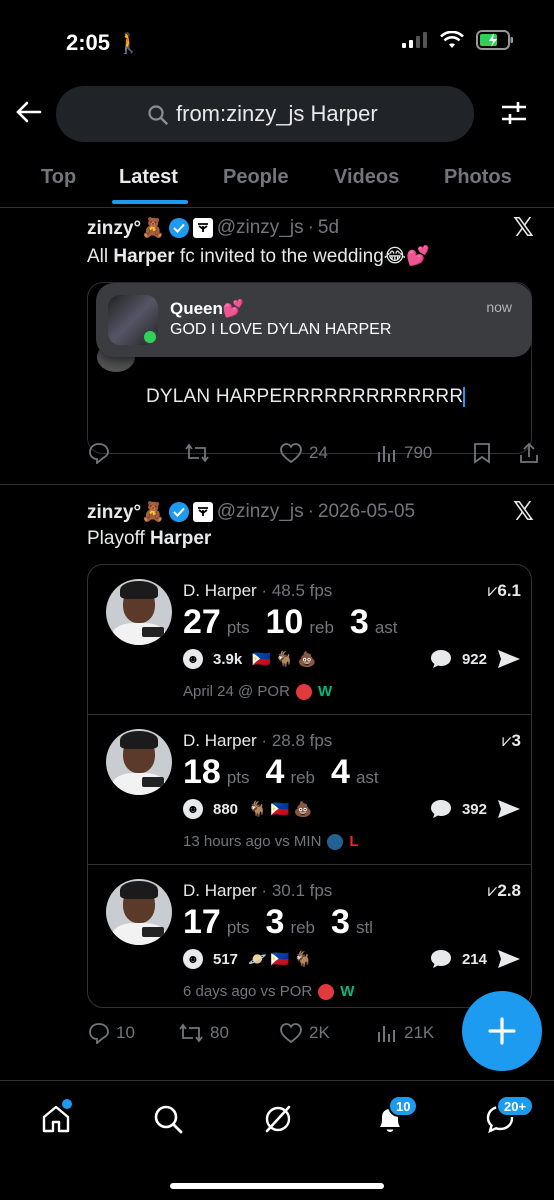 The height and width of the screenshot is (1200, 554). I want to click on notification-badge: 10, so click(403, 1106).